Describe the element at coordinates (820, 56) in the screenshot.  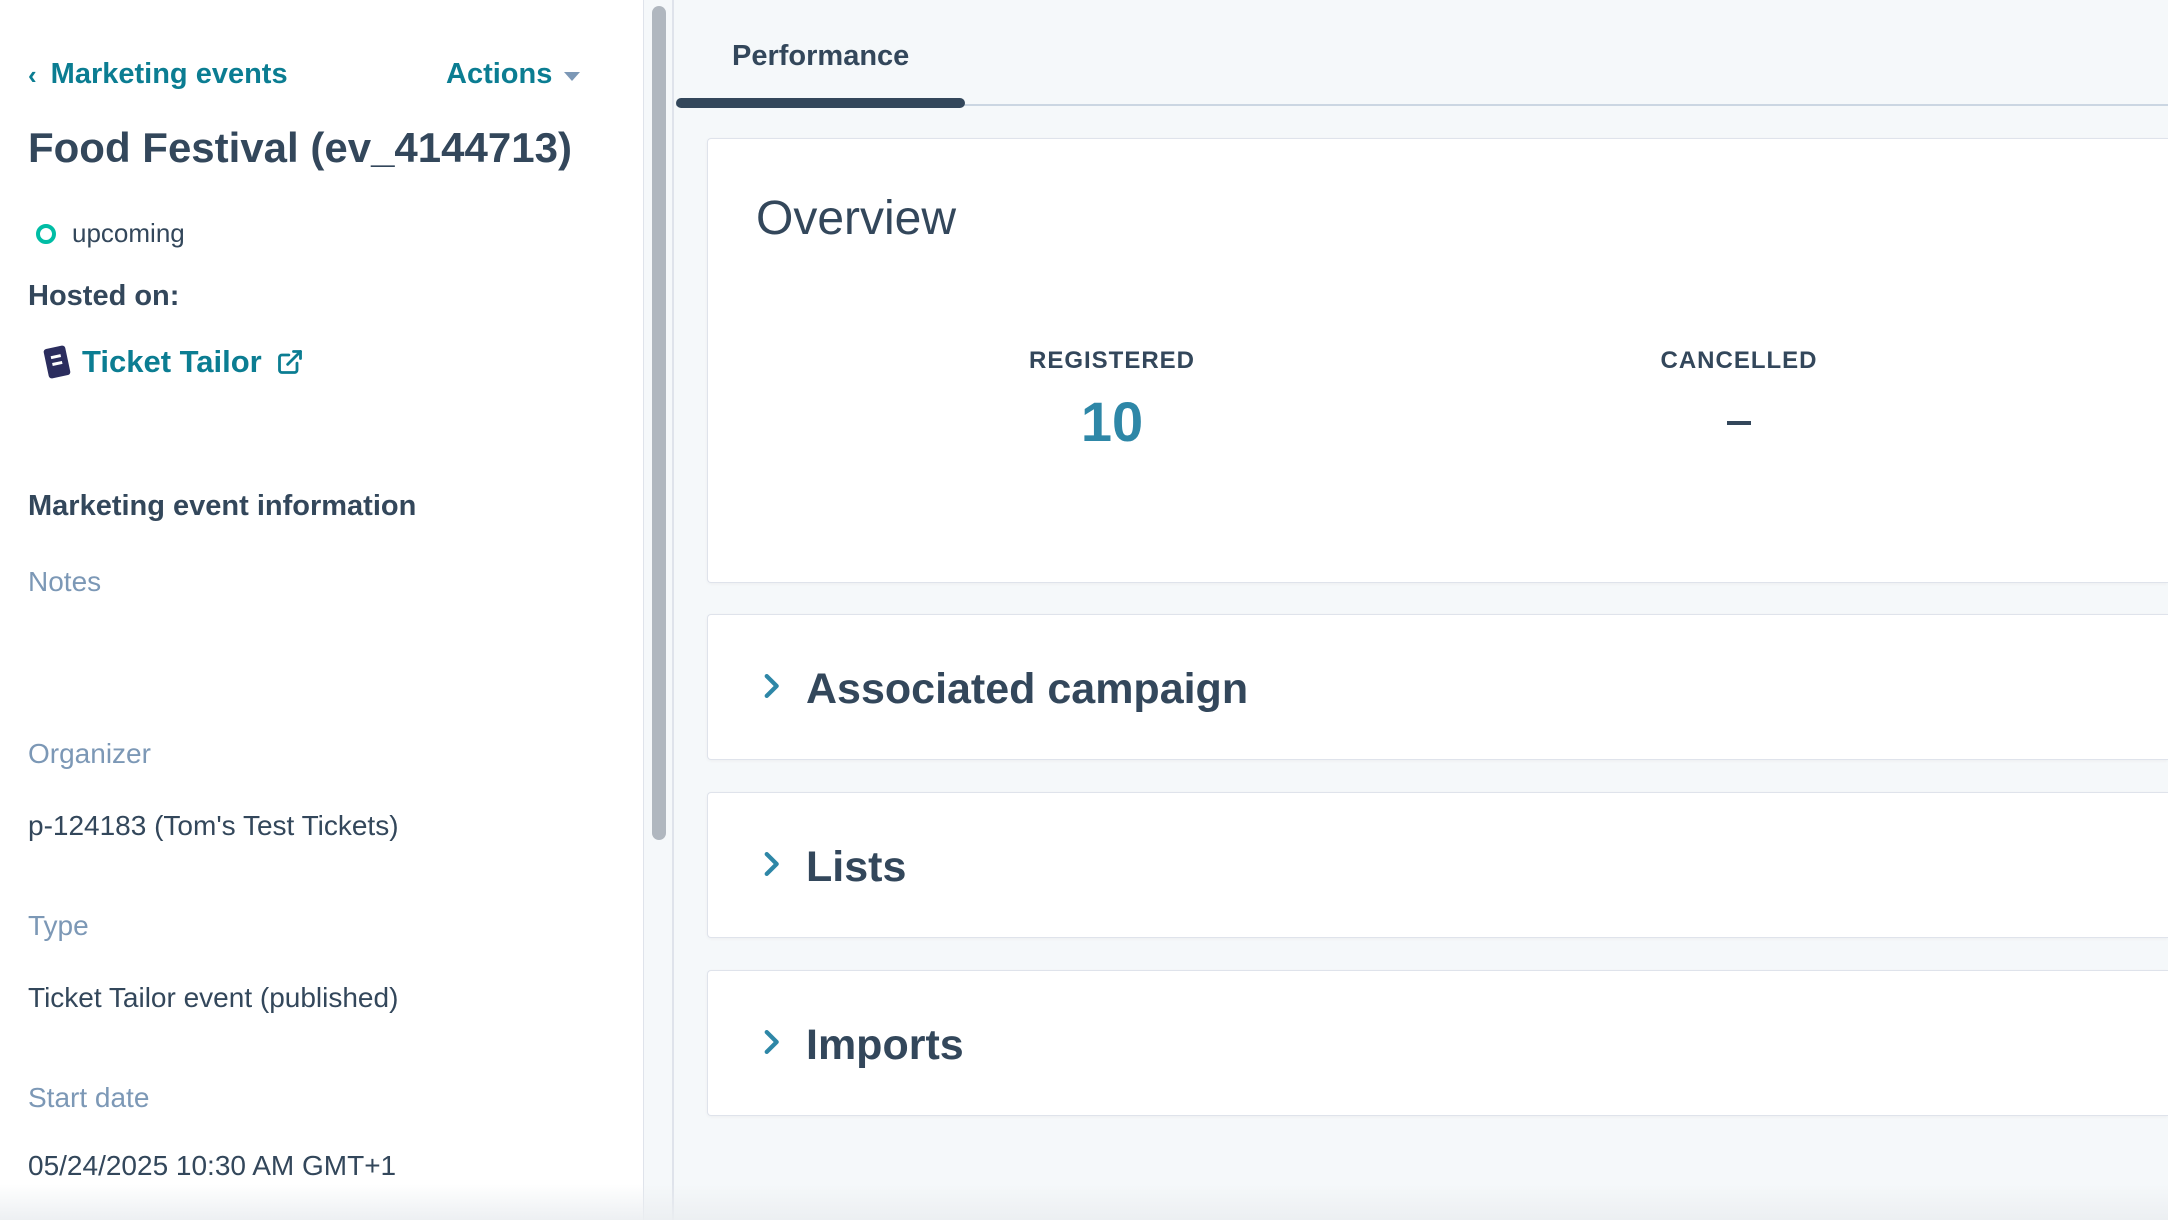
I see `tab-performance: Performance` at that location.